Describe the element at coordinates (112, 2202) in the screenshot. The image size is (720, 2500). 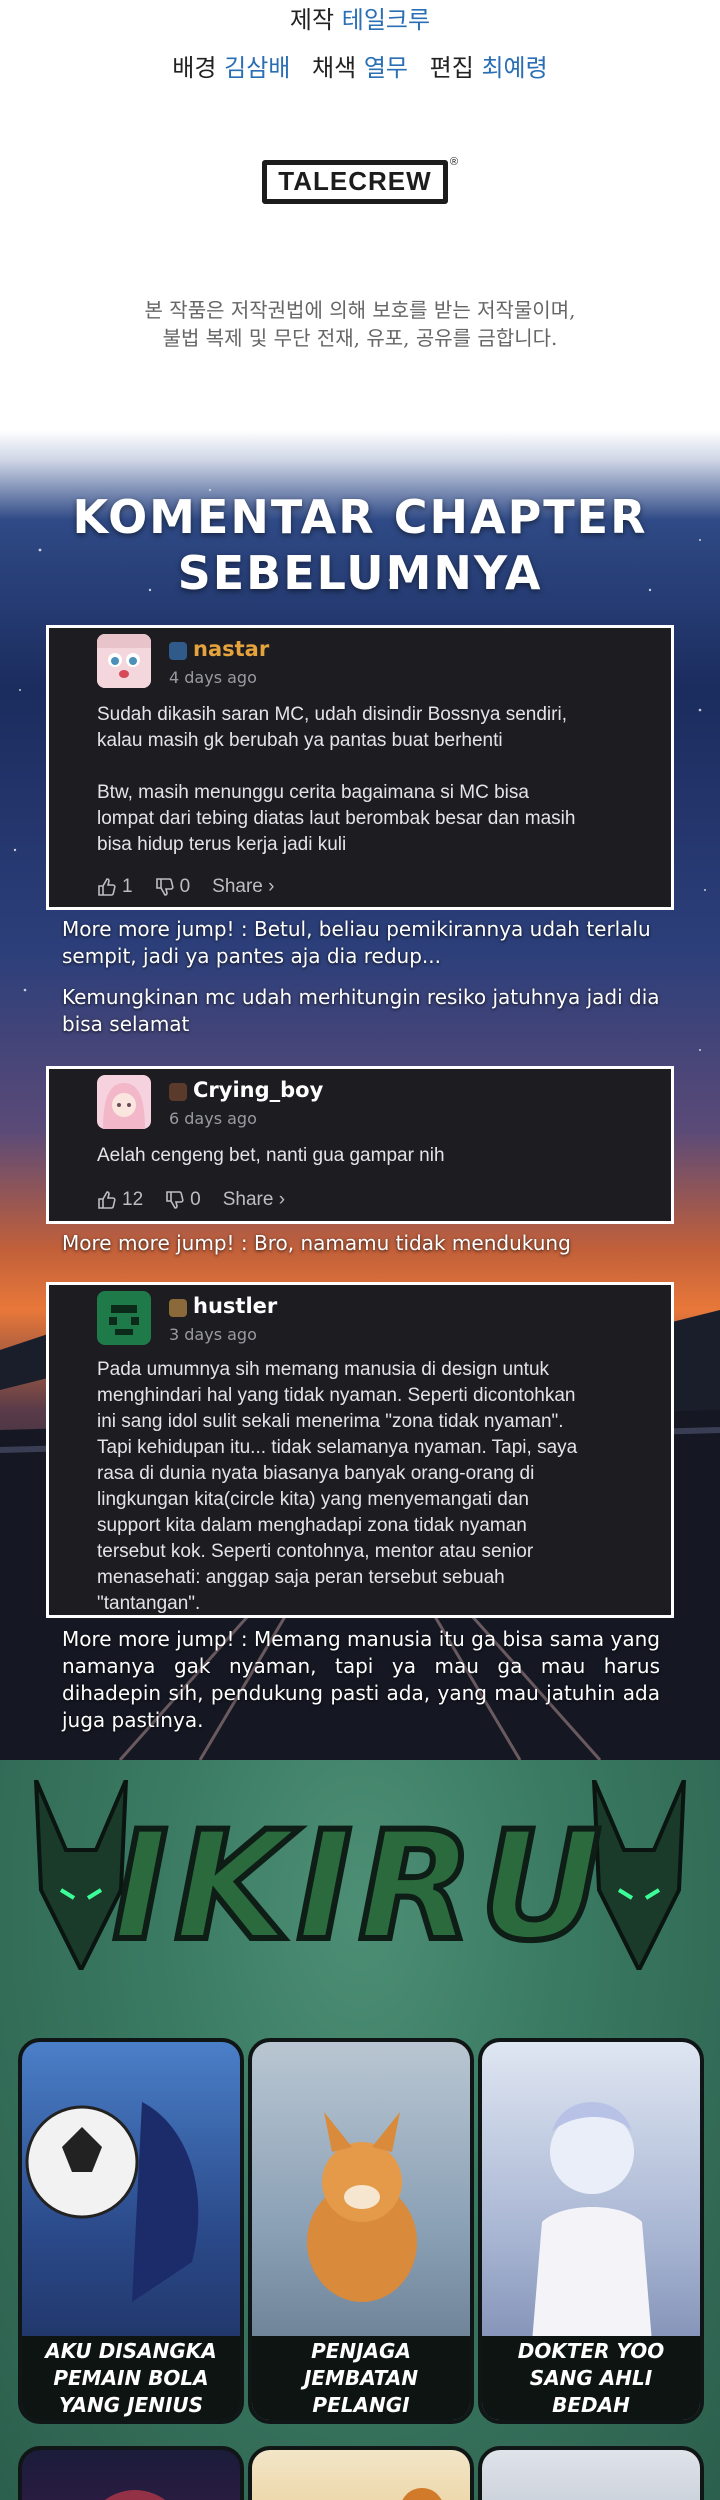
I see `soccer-cover-art` at that location.